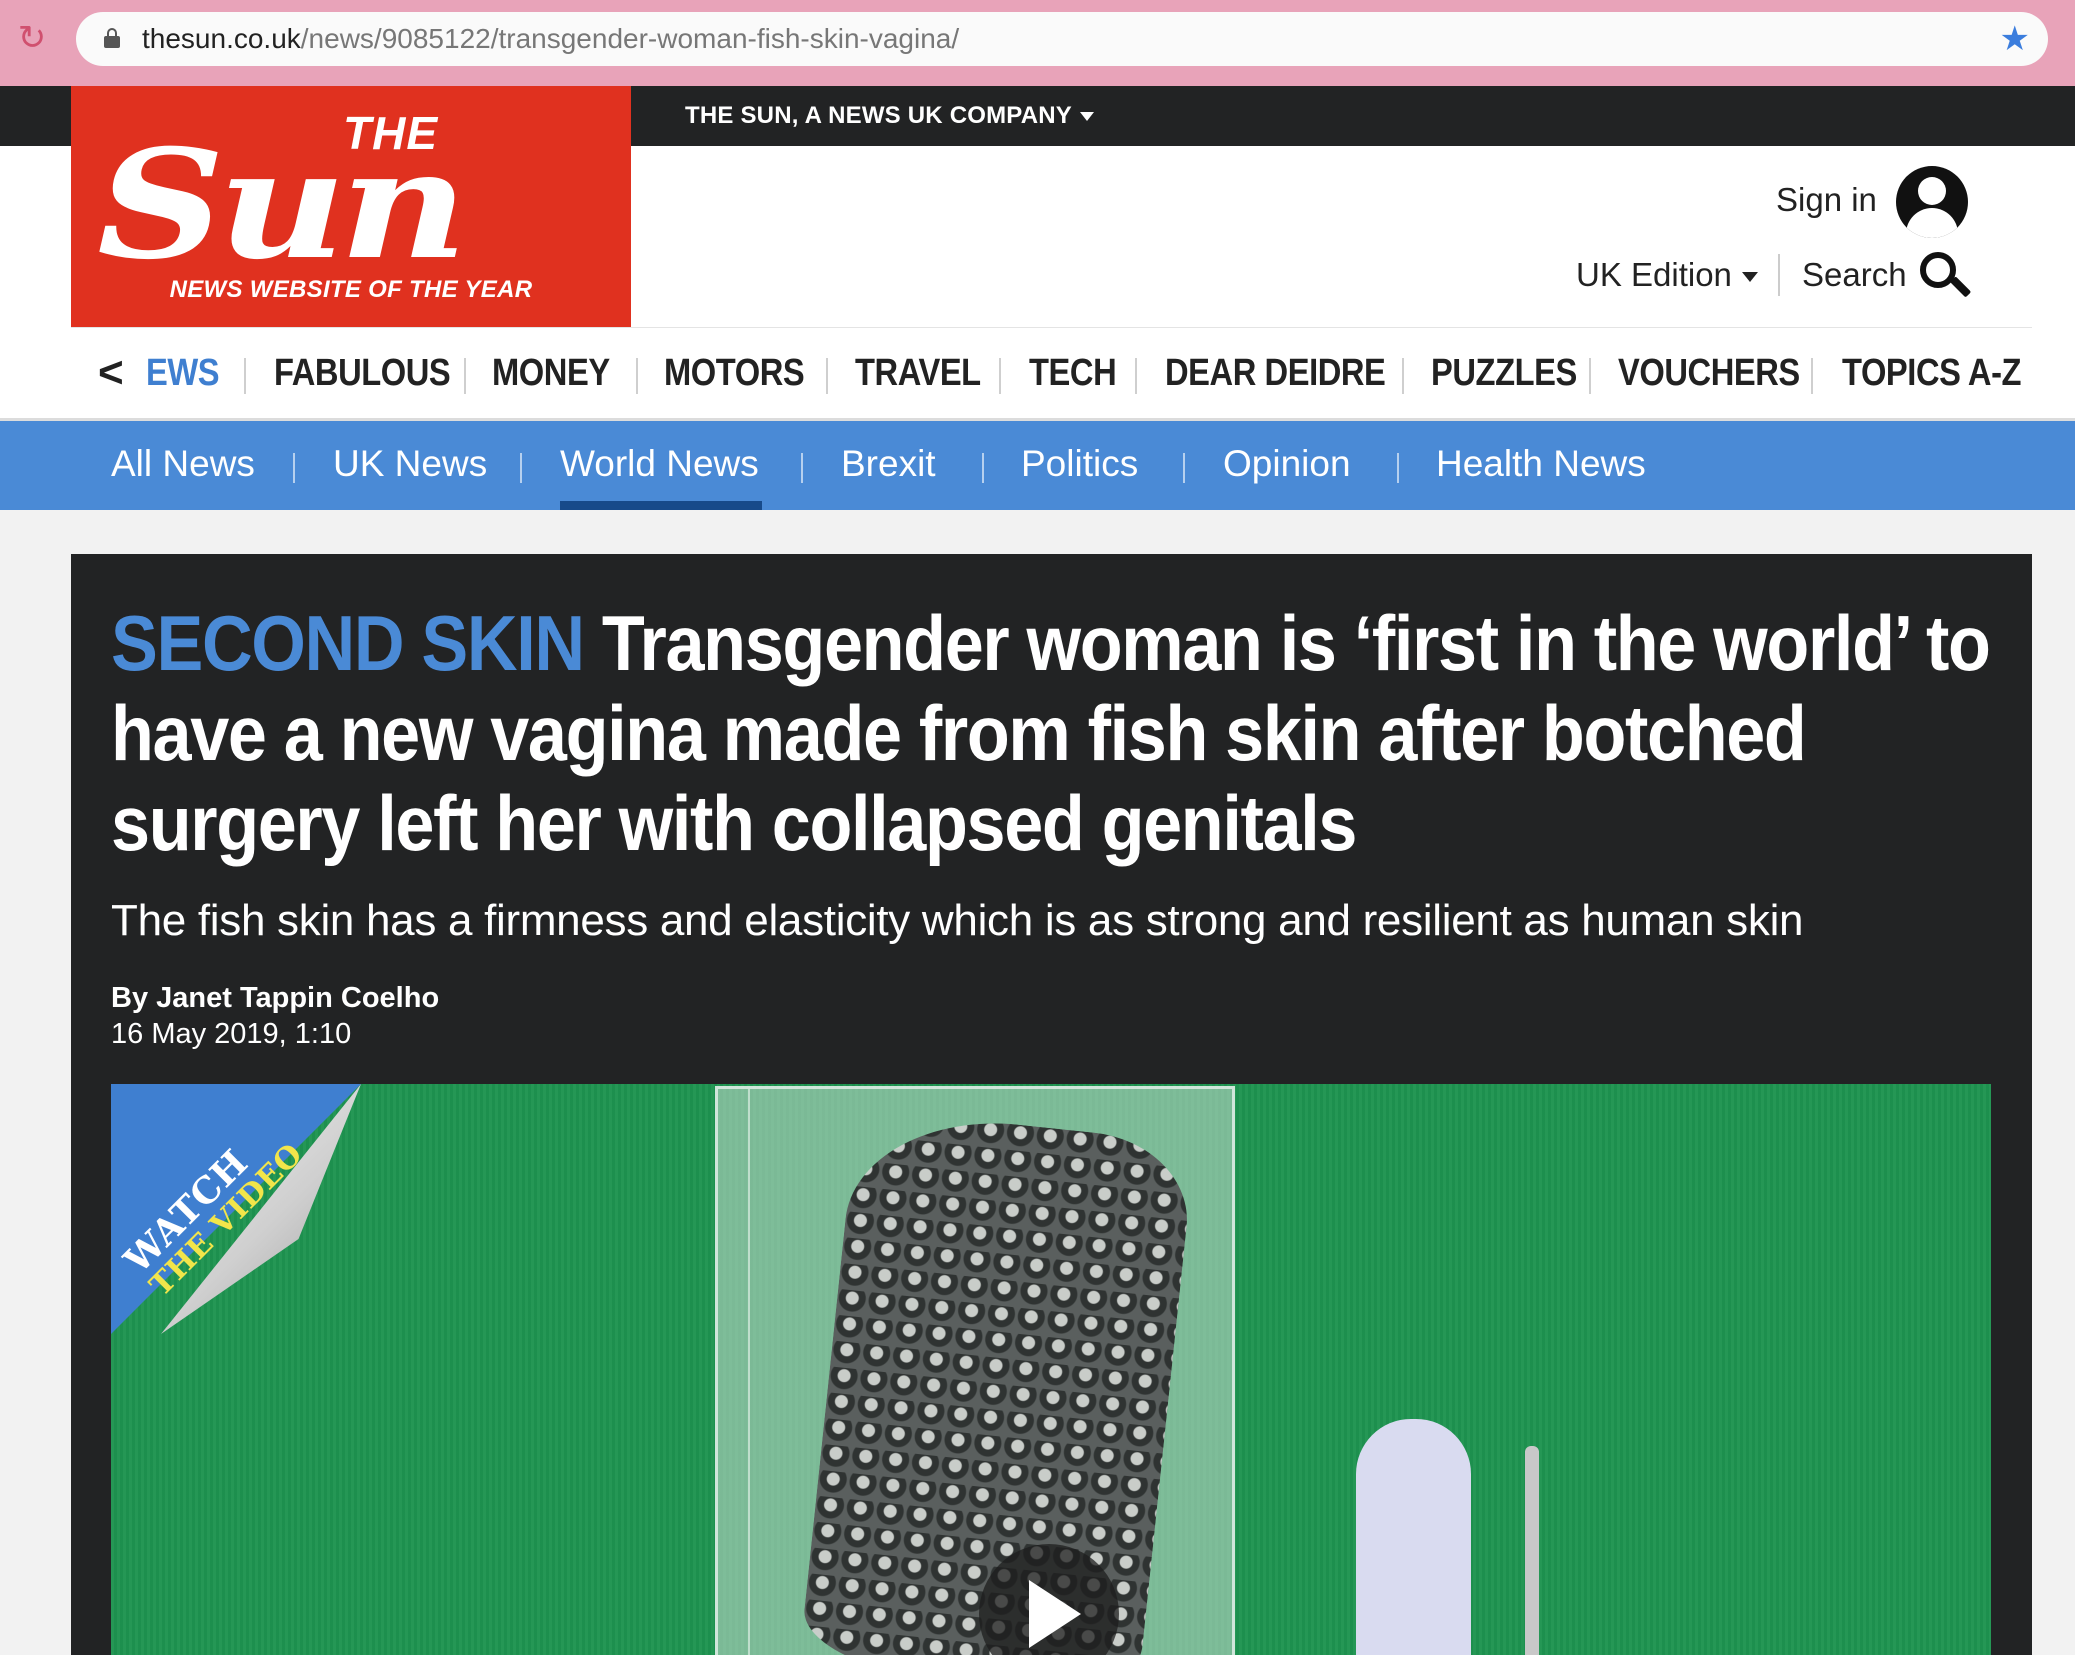  I want to click on header-divider, so click(1779, 275).